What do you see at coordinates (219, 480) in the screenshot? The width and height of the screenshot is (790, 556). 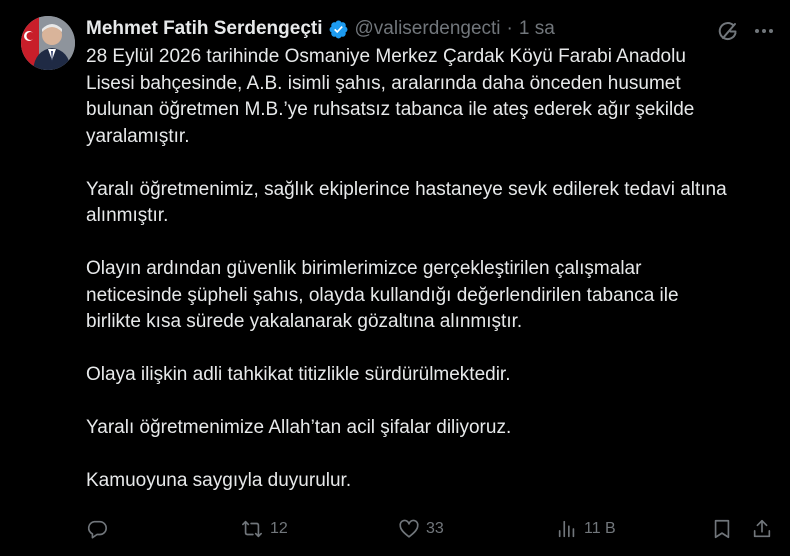 I see `tweet-paragraph: Kamuoyuna saygıyla duyurulur.` at bounding box center [219, 480].